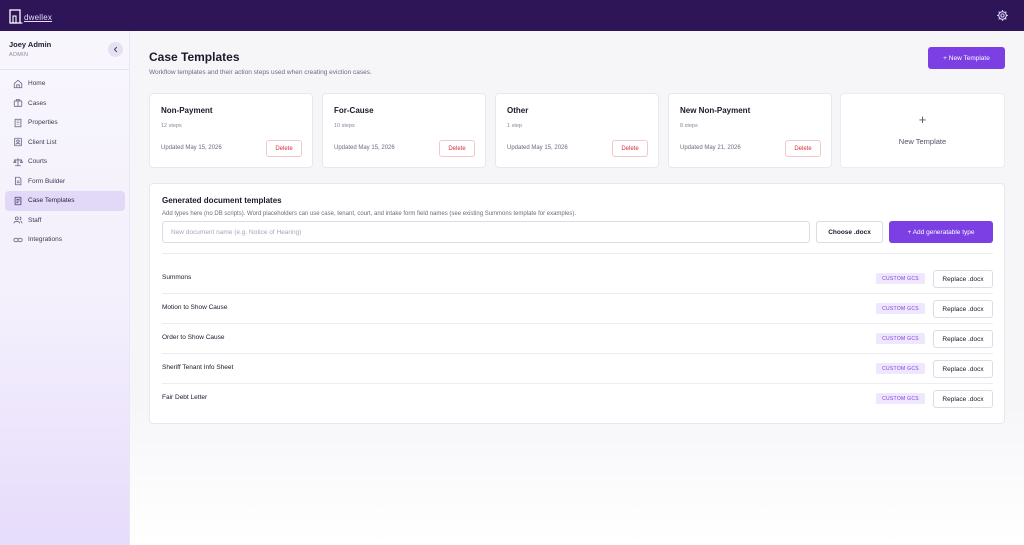 The height and width of the screenshot is (545, 1024). Describe the element at coordinates (689, 126) in the screenshot. I see `template-steps: 8 steps` at that location.